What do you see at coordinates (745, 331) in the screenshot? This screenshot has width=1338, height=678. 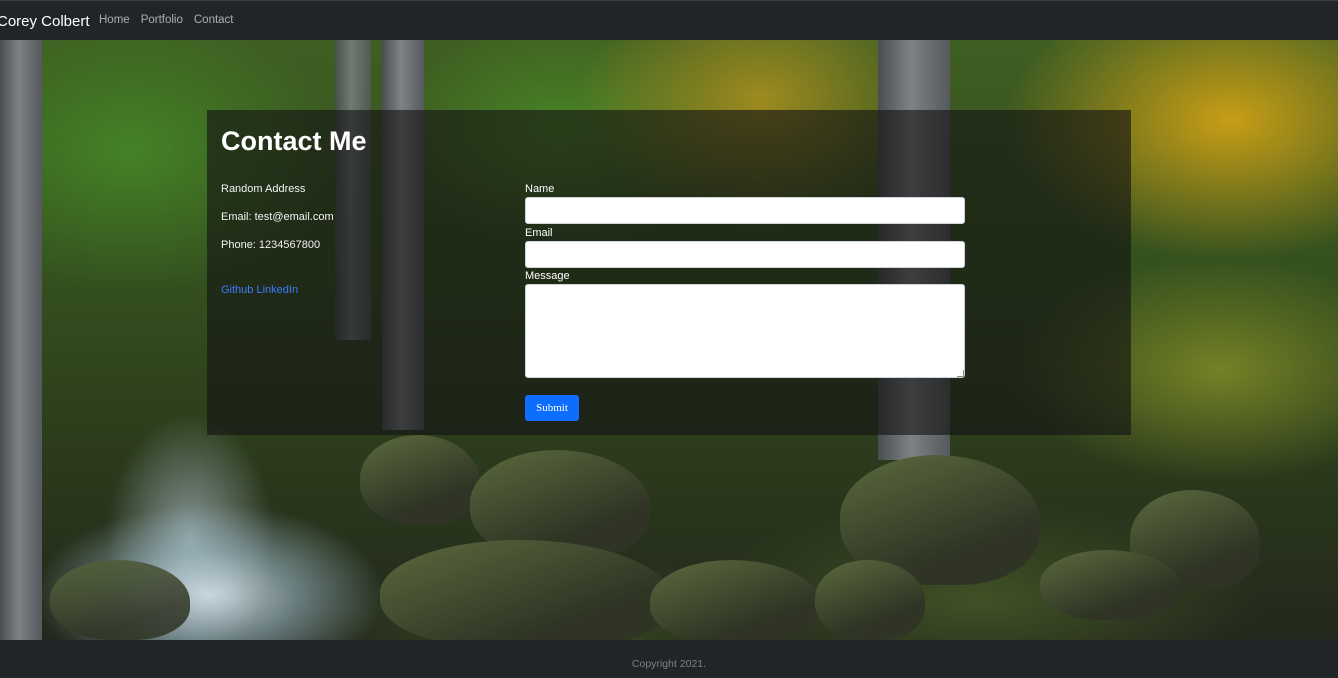 I see `message-textarea` at bounding box center [745, 331].